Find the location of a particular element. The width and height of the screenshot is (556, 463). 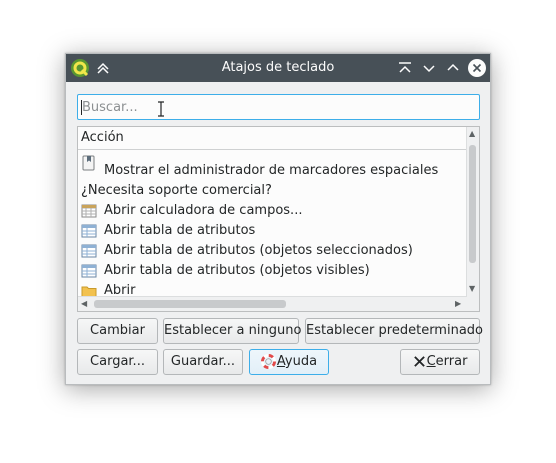

vertical-scroll-thumb is located at coordinates (472, 204).